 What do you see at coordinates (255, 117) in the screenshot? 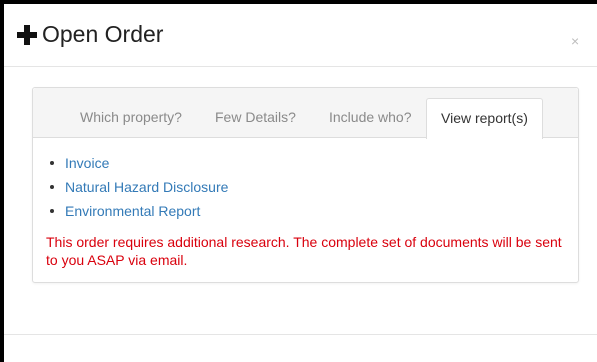
I see `tab-few-details: Few Details?` at bounding box center [255, 117].